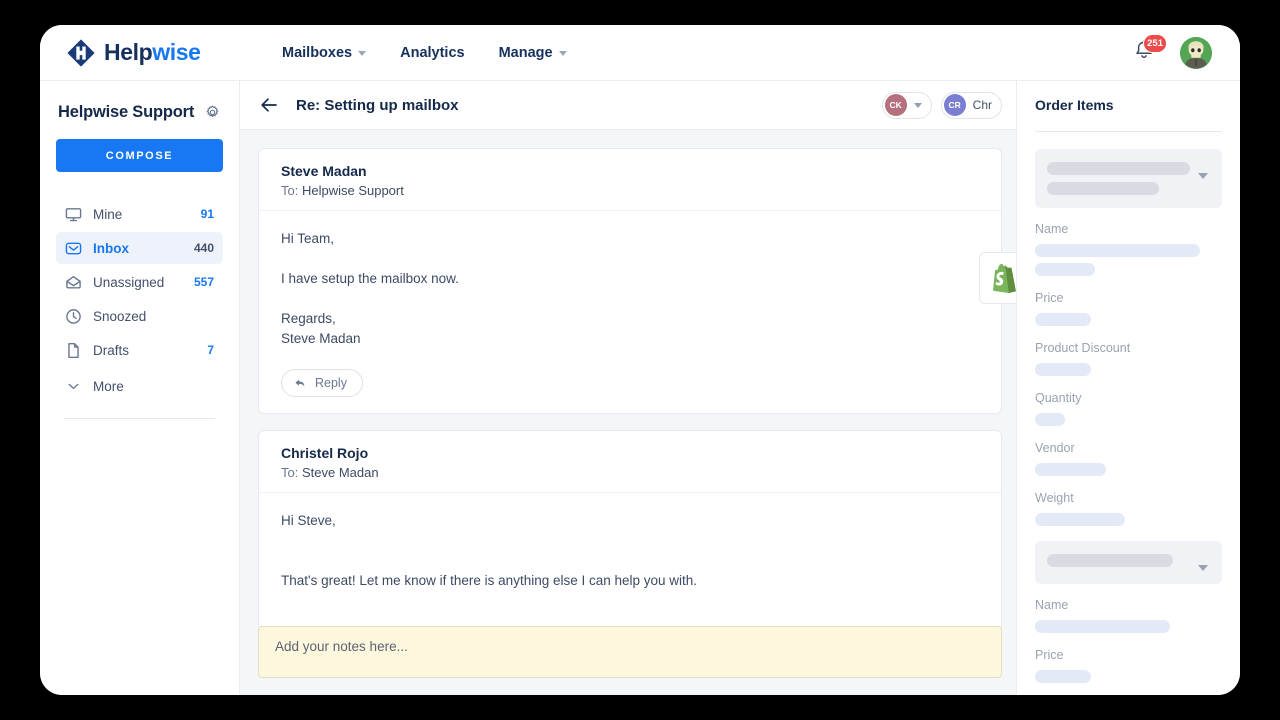 Image resolution: width=1280 pixels, height=720 pixels. I want to click on monitor-icon, so click(73, 214).